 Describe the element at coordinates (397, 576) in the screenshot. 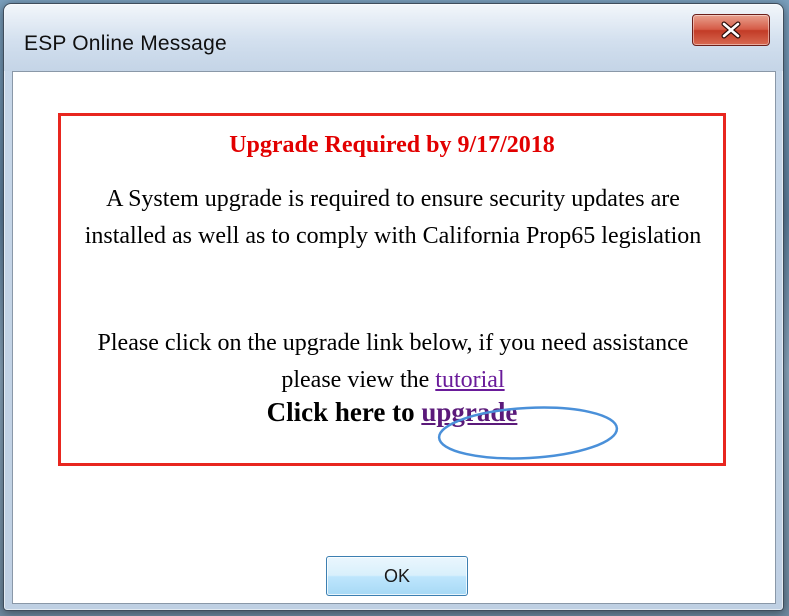

I see `ok-button: OK` at that location.